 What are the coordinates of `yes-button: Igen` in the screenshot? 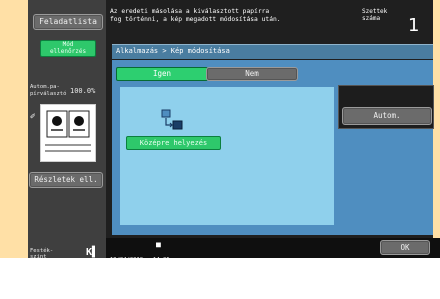 It's located at (162, 74).